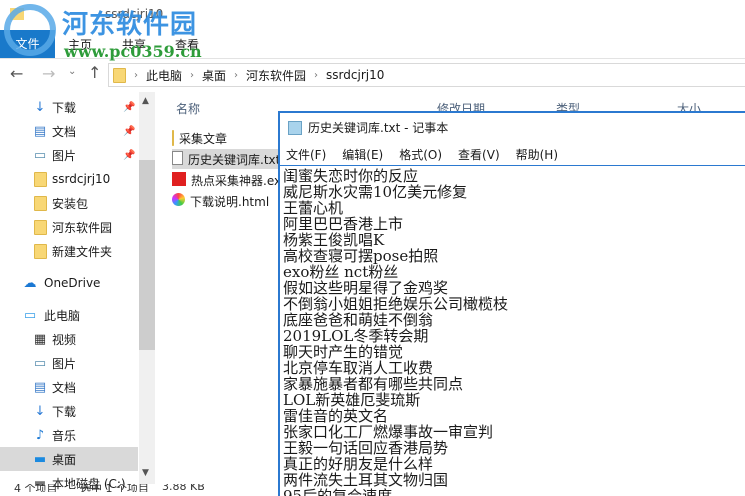 Image resolution: width=745 pixels, height=496 pixels. I want to click on computer-icon: ▭, so click(30, 315).